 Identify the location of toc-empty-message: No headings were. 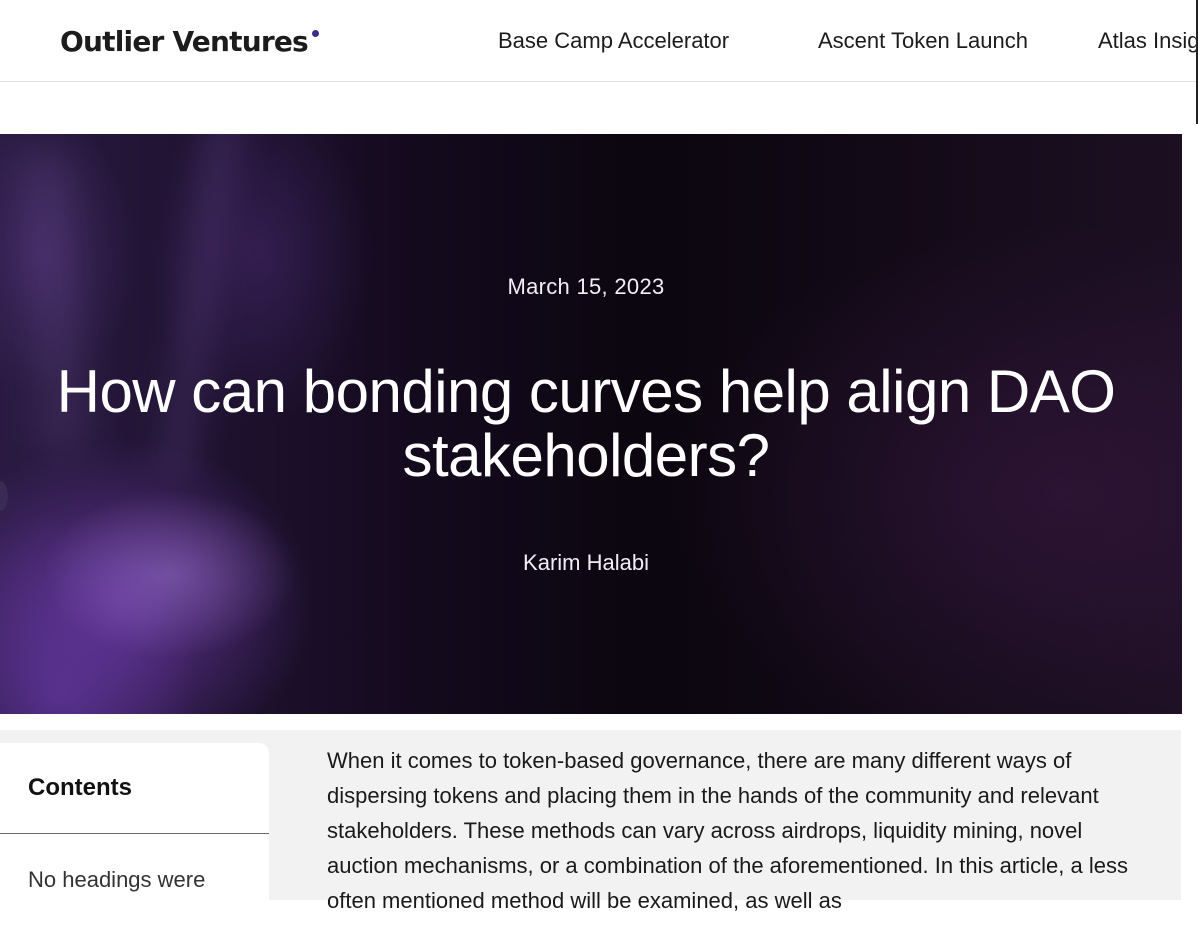
(117, 879).